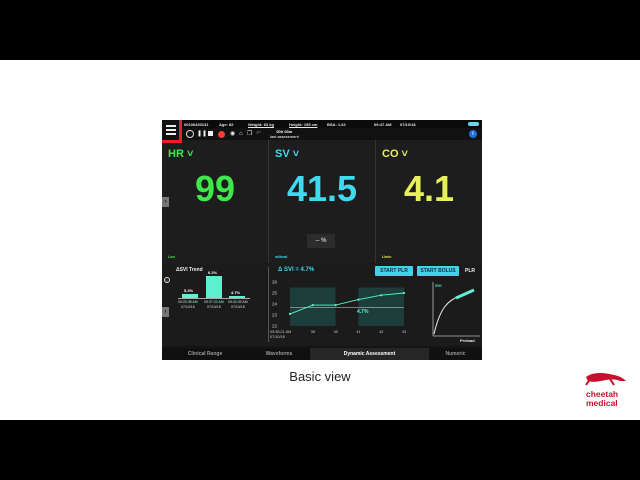  Describe the element at coordinates (467, 340) in the screenshot. I see `preload-label: Preload` at that location.